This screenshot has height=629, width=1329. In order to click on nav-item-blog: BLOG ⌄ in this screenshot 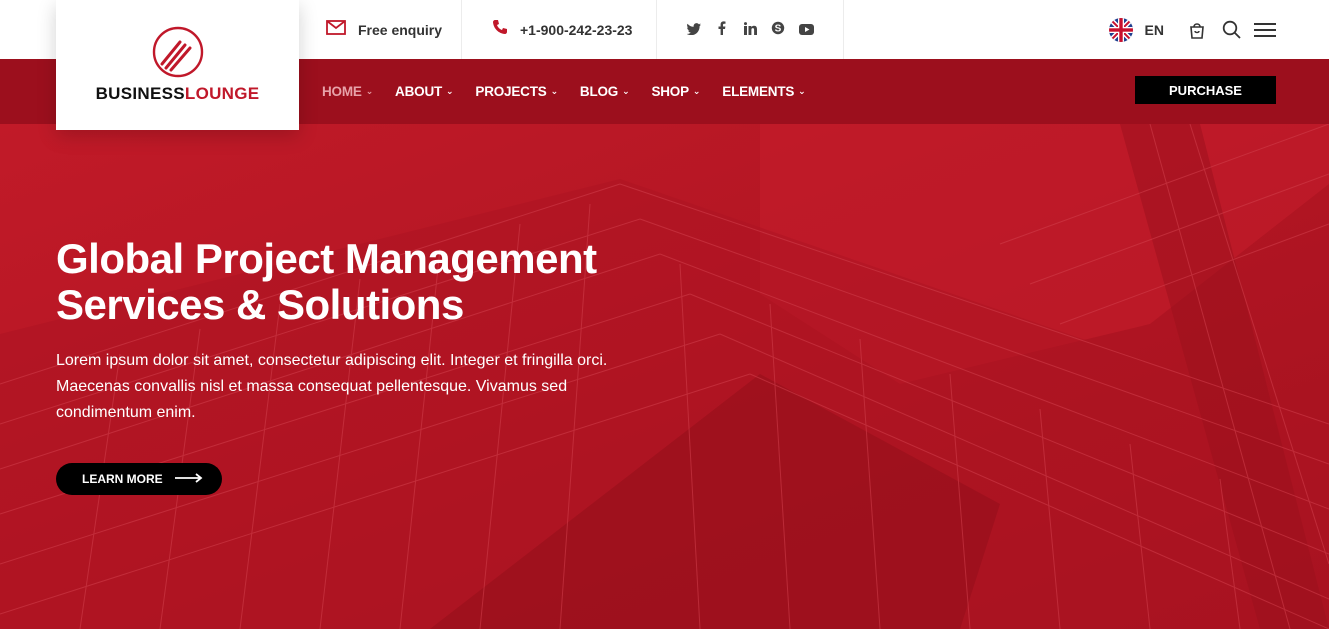, I will do `click(605, 91)`.